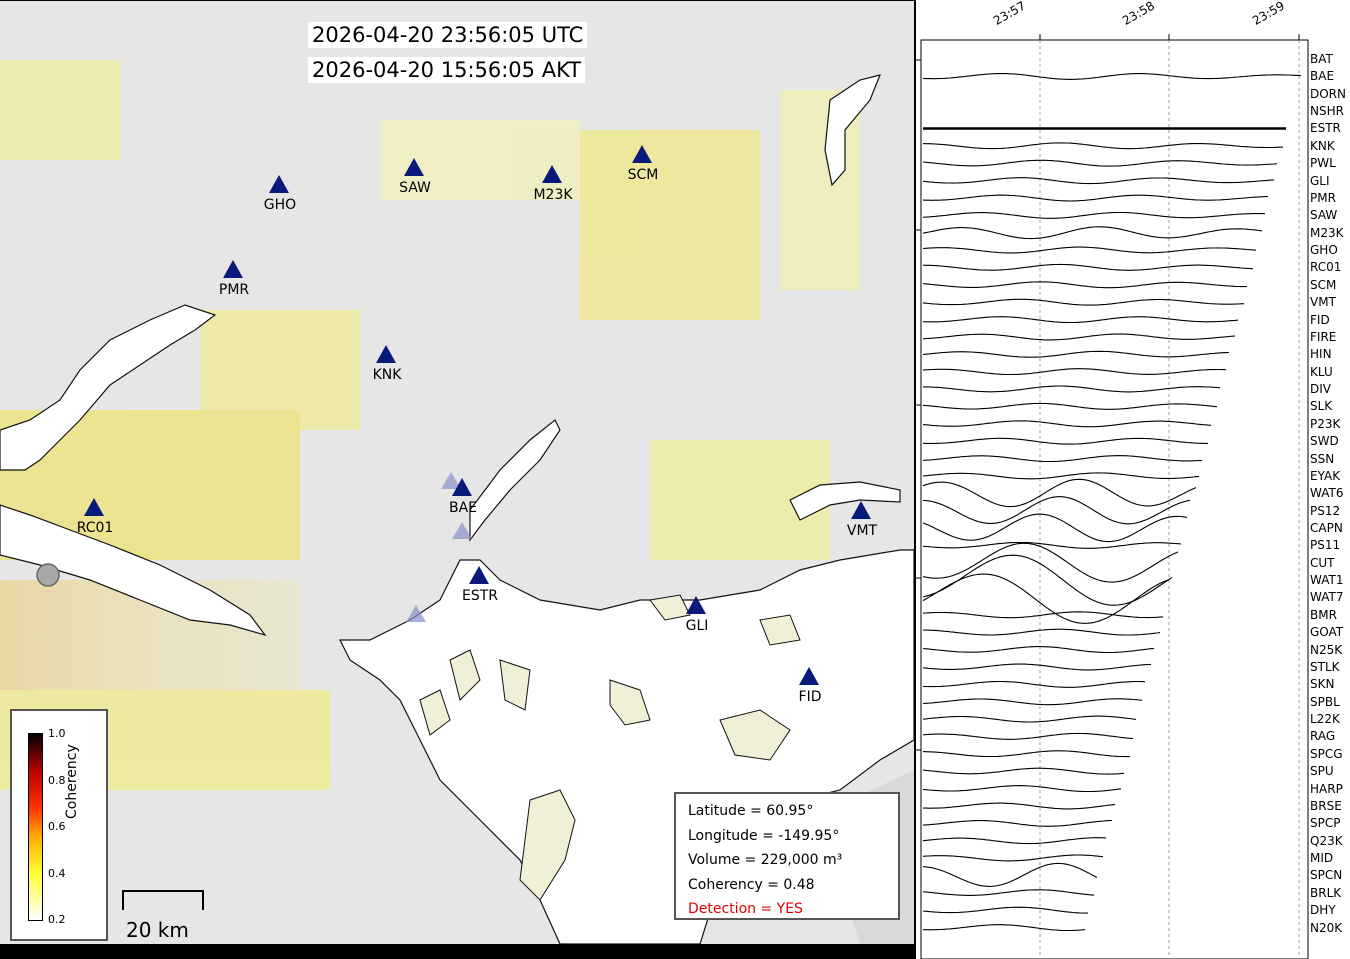 Image resolution: width=1350 pixels, height=959 pixels. Describe the element at coordinates (1067, 424) in the screenshot. I see `trace-p23k` at that location.